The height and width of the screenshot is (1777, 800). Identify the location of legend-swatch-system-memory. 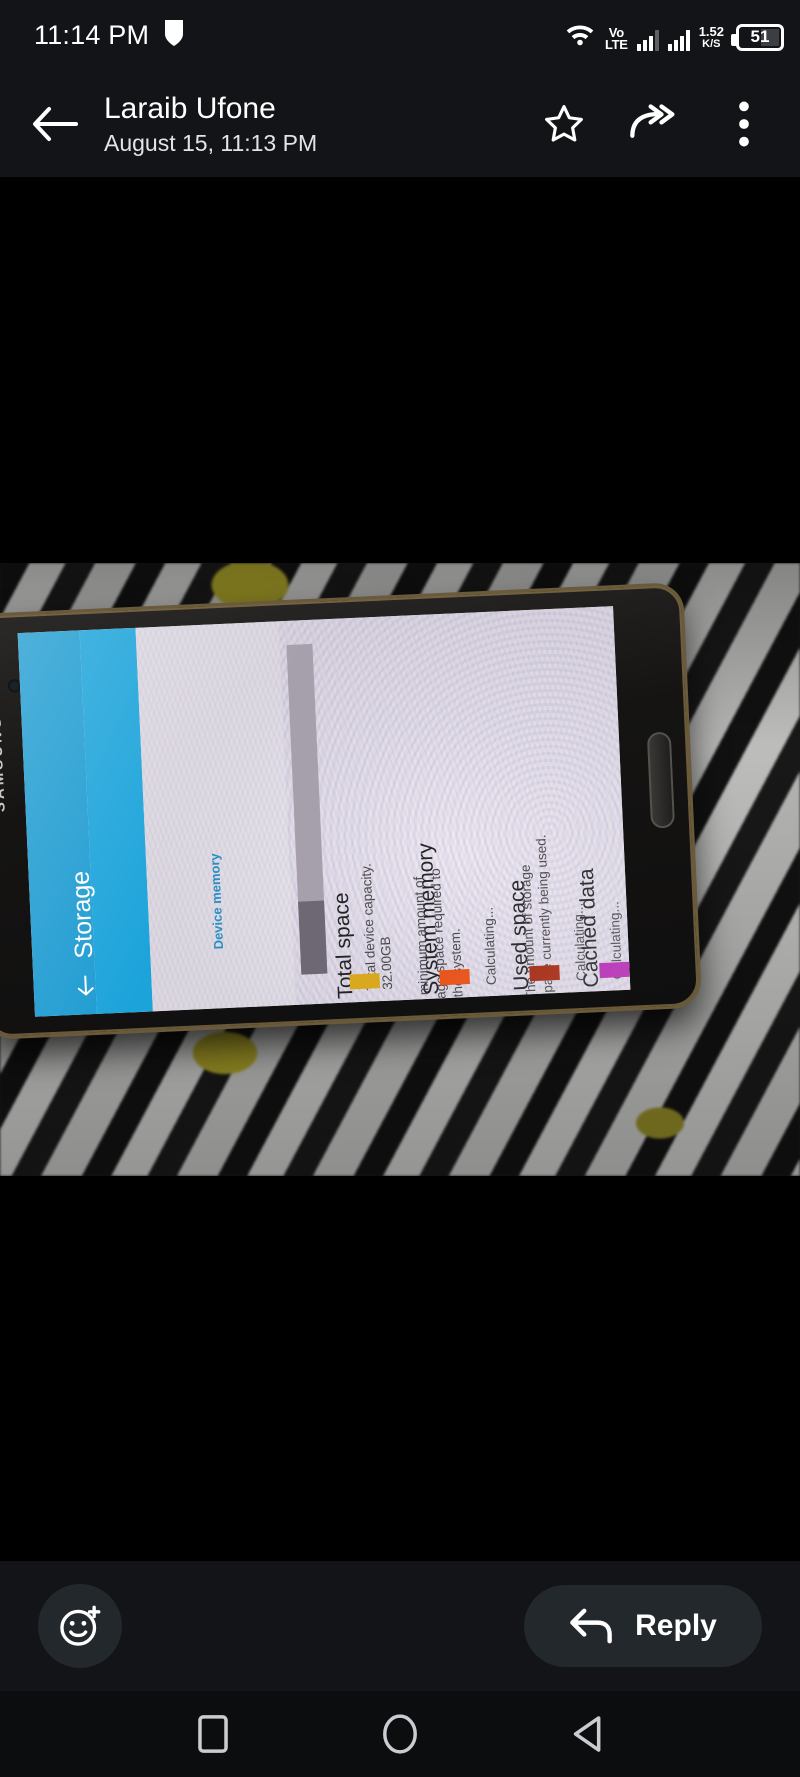
(365, 980).